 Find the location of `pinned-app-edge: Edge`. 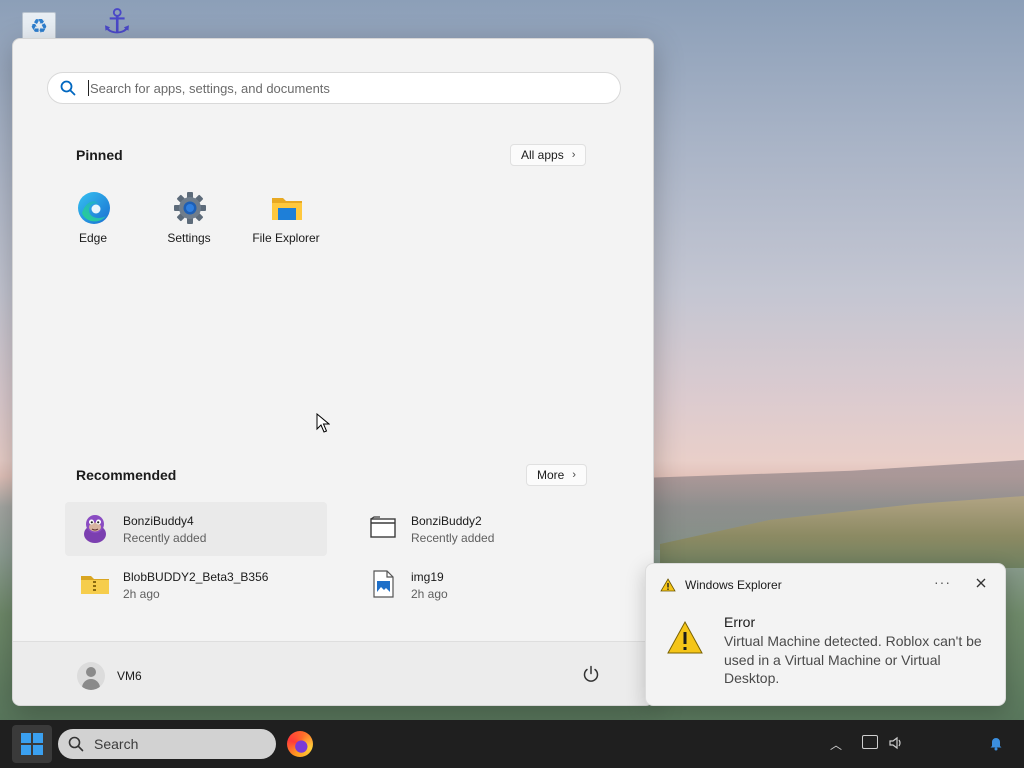

pinned-app-edge: Edge is located at coordinates (93, 222).